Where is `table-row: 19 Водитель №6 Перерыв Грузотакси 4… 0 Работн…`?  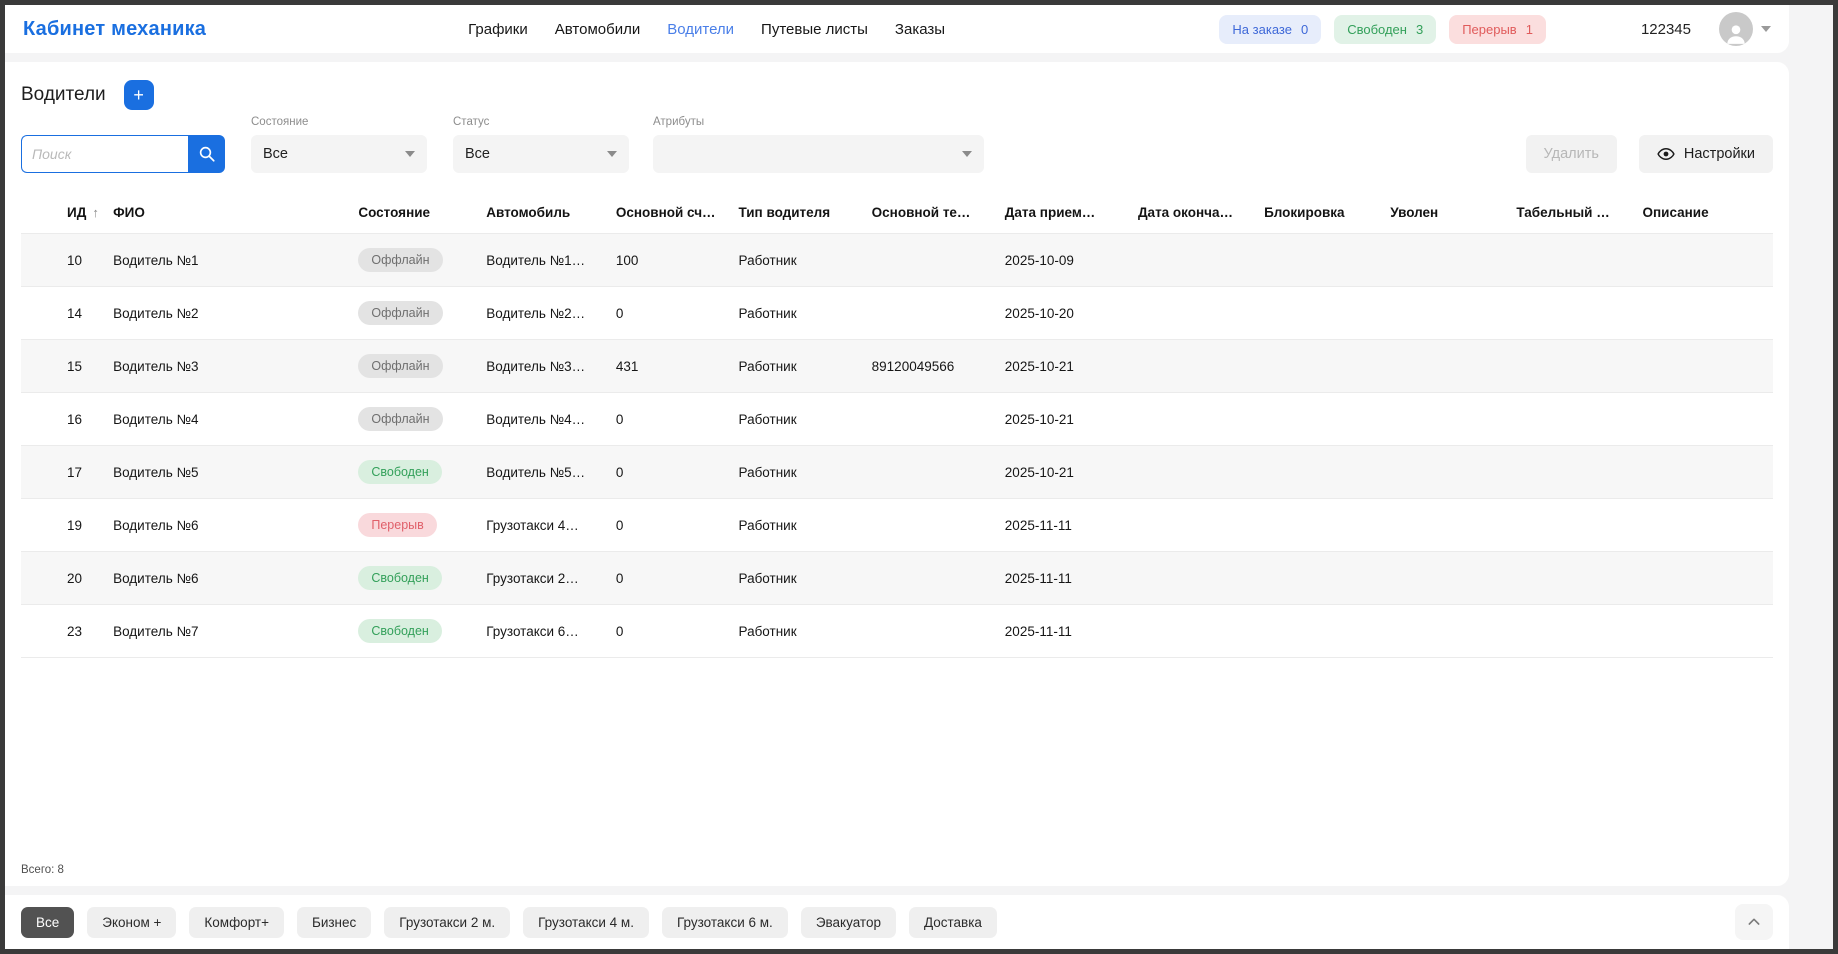
table-row: 19 Водитель №6 Перерыв Грузотакси 4… 0 Работн… is located at coordinates (897, 525).